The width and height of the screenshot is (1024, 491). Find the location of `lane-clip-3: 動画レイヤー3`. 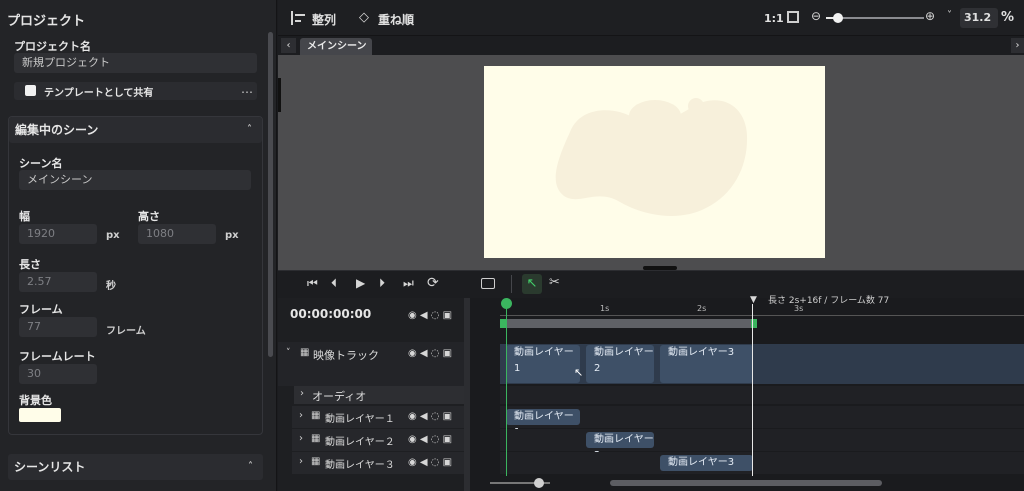

lane-clip-3: 動画レイヤー3 is located at coordinates (706, 463).